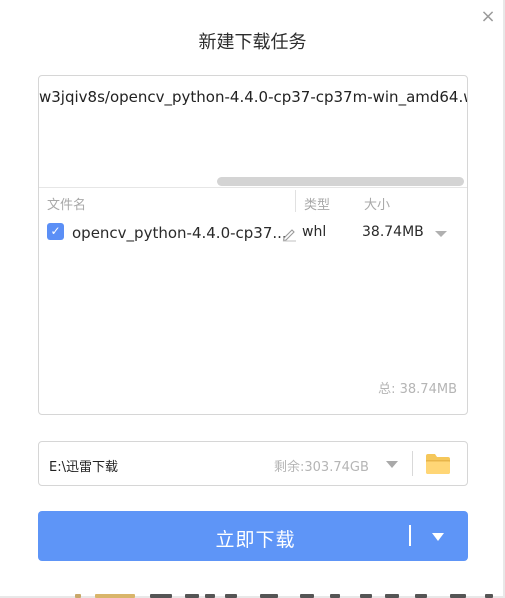  What do you see at coordinates (340, 181) in the screenshot?
I see `horizontal-scrollbar` at bounding box center [340, 181].